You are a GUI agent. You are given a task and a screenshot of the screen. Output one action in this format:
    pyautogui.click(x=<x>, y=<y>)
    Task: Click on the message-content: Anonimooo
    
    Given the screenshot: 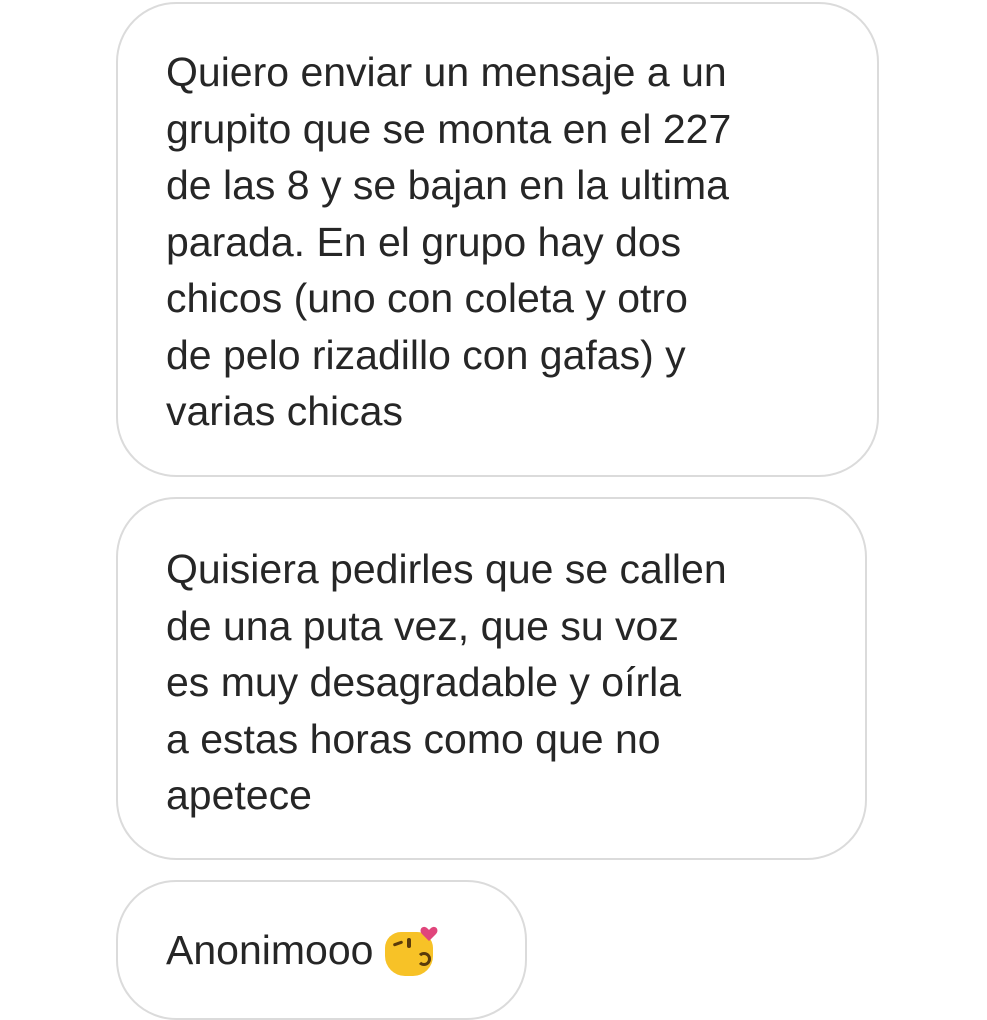 What is the action you would take?
    pyautogui.click(x=302, y=950)
    